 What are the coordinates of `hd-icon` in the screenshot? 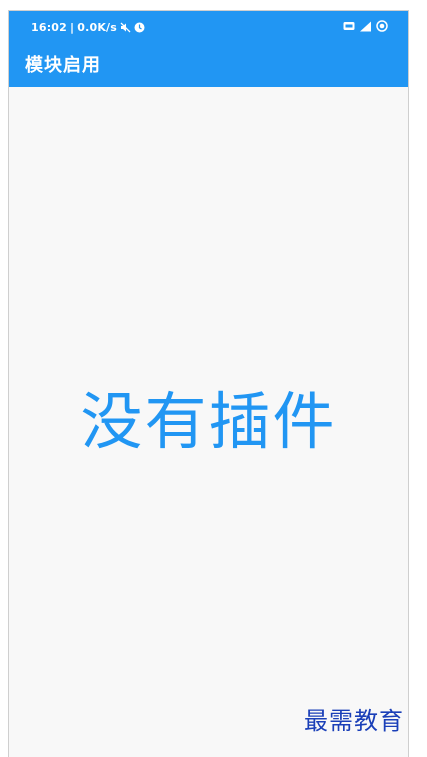 It's located at (349, 26).